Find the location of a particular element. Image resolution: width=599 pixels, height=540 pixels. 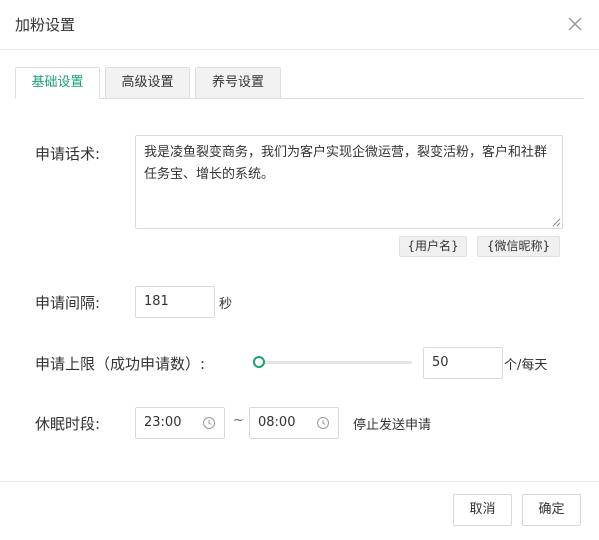

limit-label: 申请上限（成功申请数）: is located at coordinates (120, 364).